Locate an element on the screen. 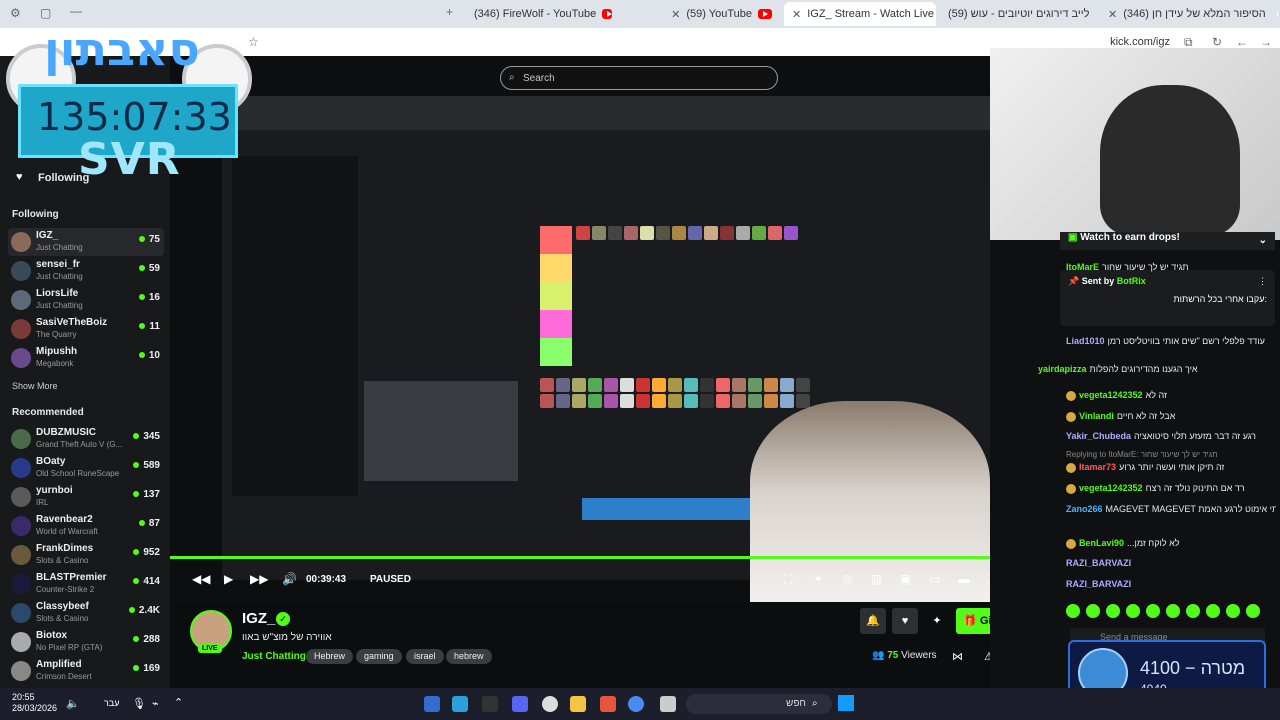 The height and width of the screenshot is (720, 1280). bookmark-star-icon: ☆ is located at coordinates (253, 42).